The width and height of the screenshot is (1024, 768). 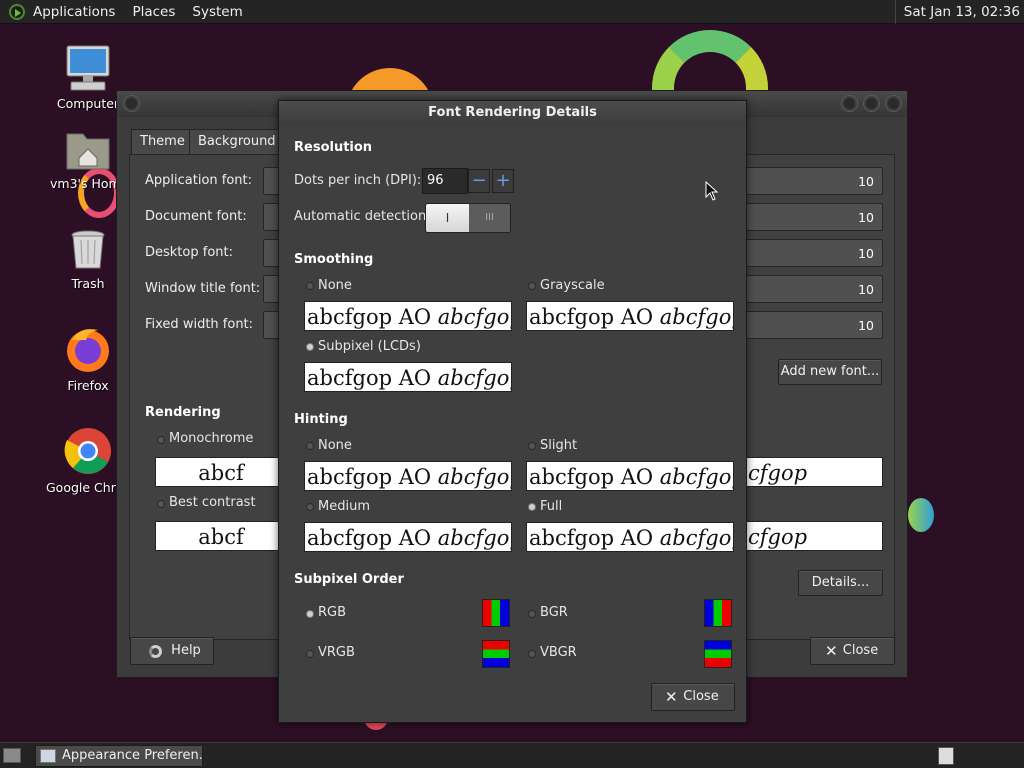 I want to click on vbgr-order-icon, so click(x=718, y=654).